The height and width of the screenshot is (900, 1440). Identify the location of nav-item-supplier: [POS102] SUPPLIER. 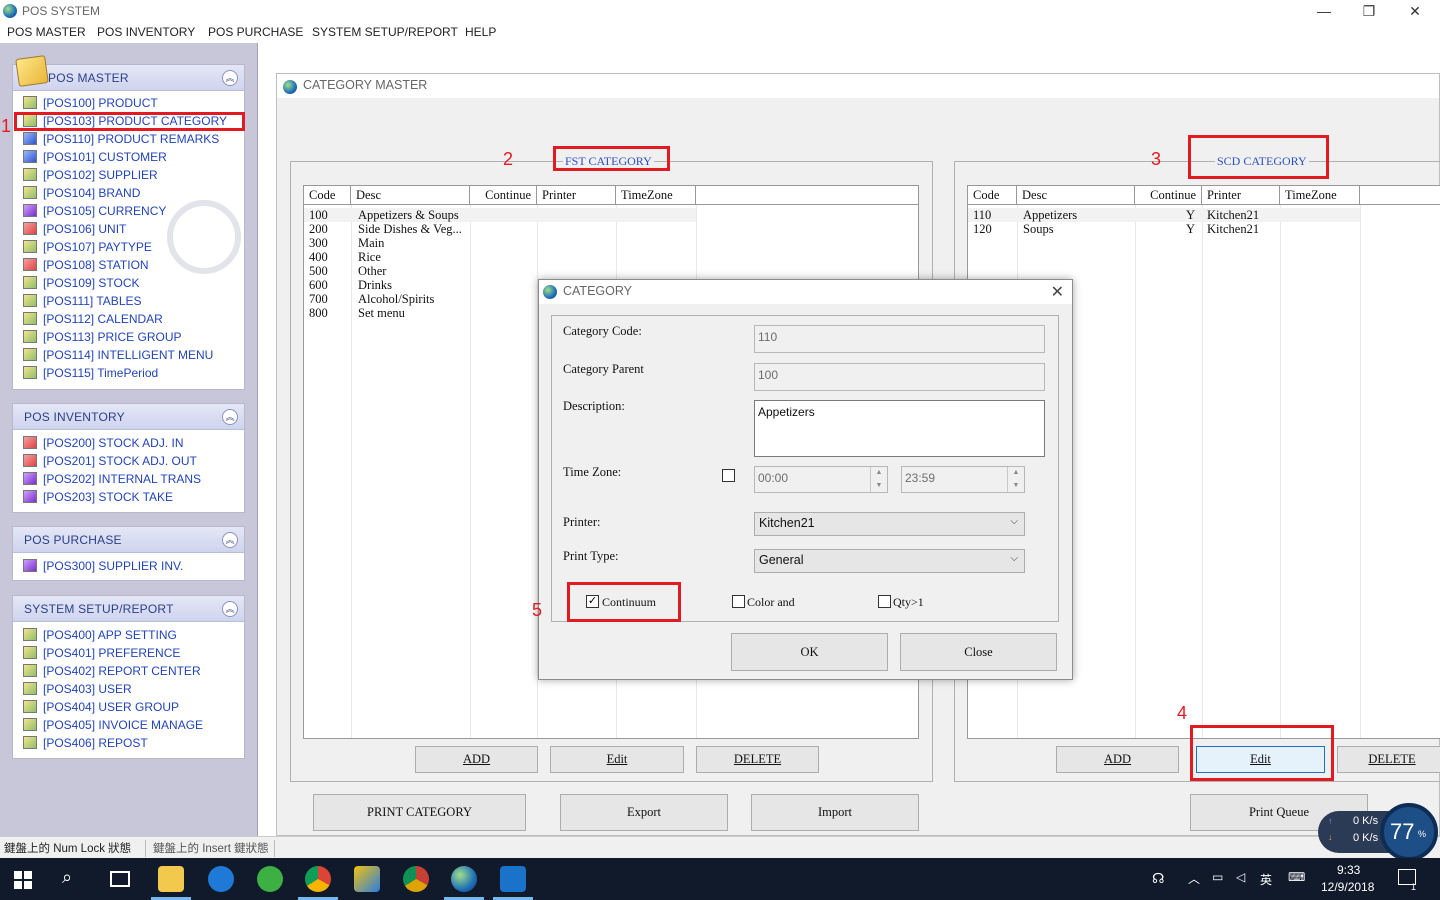
(90, 176).